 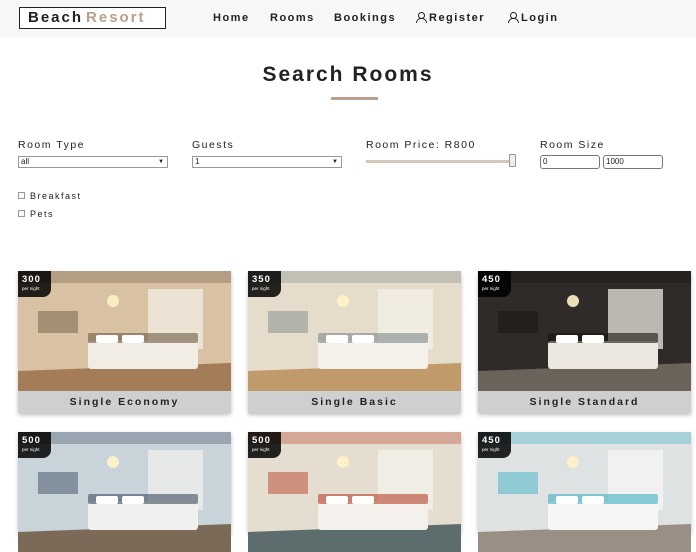 I want to click on pets-label: Pets, so click(x=42, y=214).